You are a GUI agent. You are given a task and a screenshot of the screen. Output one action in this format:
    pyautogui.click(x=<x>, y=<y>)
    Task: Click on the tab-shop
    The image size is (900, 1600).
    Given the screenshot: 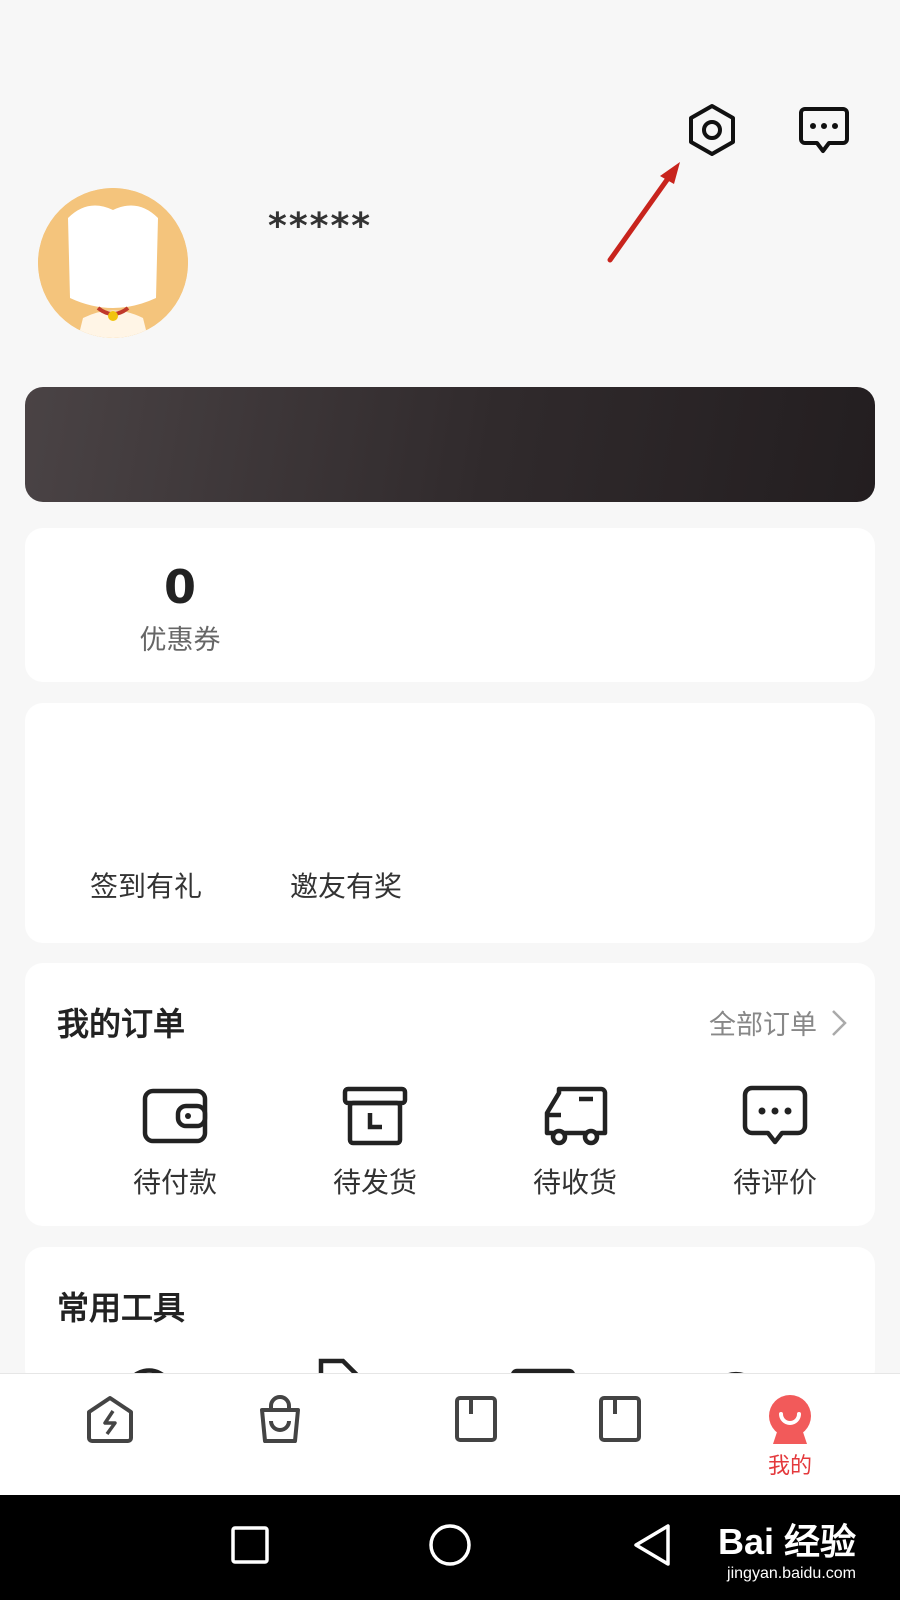 What is the action you would take?
    pyautogui.click(x=280, y=1420)
    